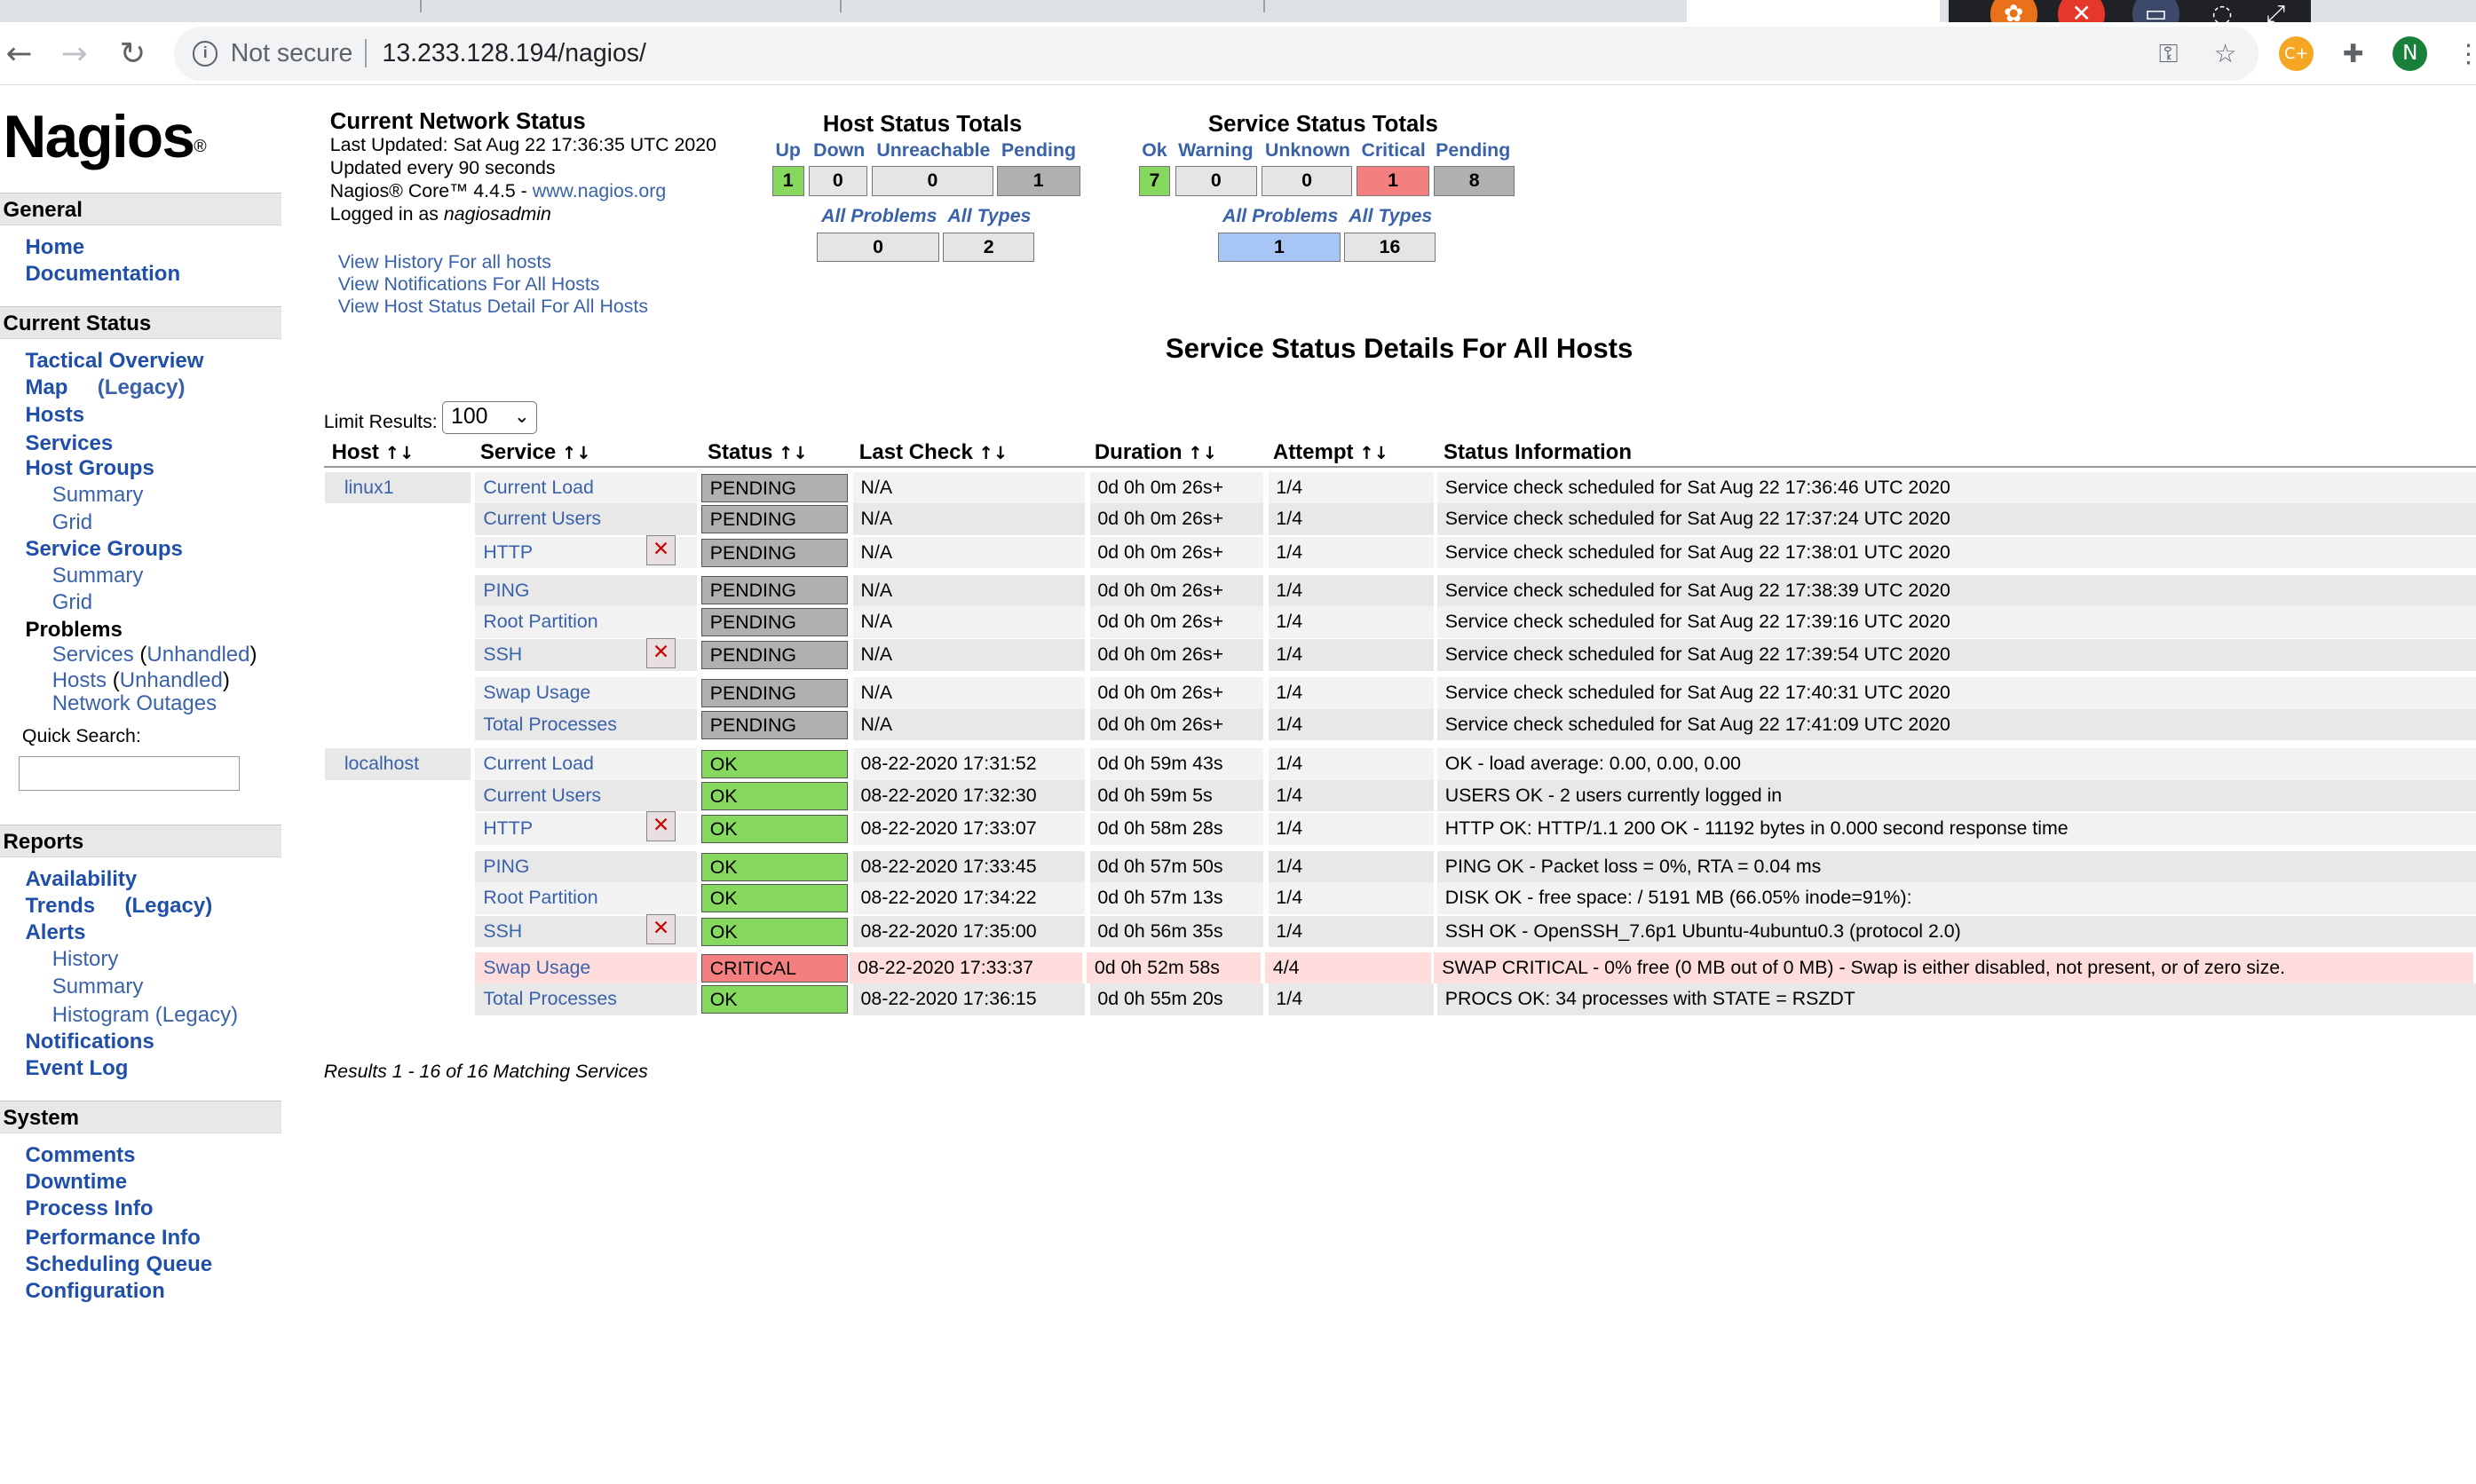 This screenshot has width=2476, height=1484. Describe the element at coordinates (54, 248) in the screenshot. I see `nav-home: Home` at that location.